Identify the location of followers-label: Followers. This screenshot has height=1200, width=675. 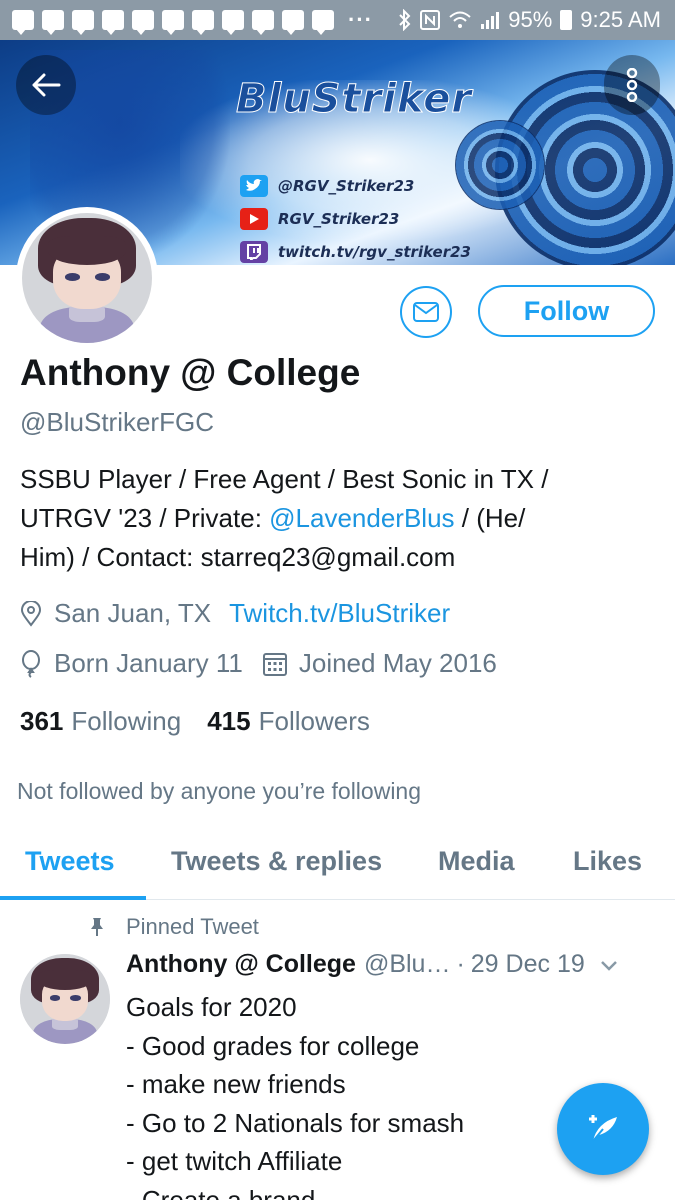
(314, 721).